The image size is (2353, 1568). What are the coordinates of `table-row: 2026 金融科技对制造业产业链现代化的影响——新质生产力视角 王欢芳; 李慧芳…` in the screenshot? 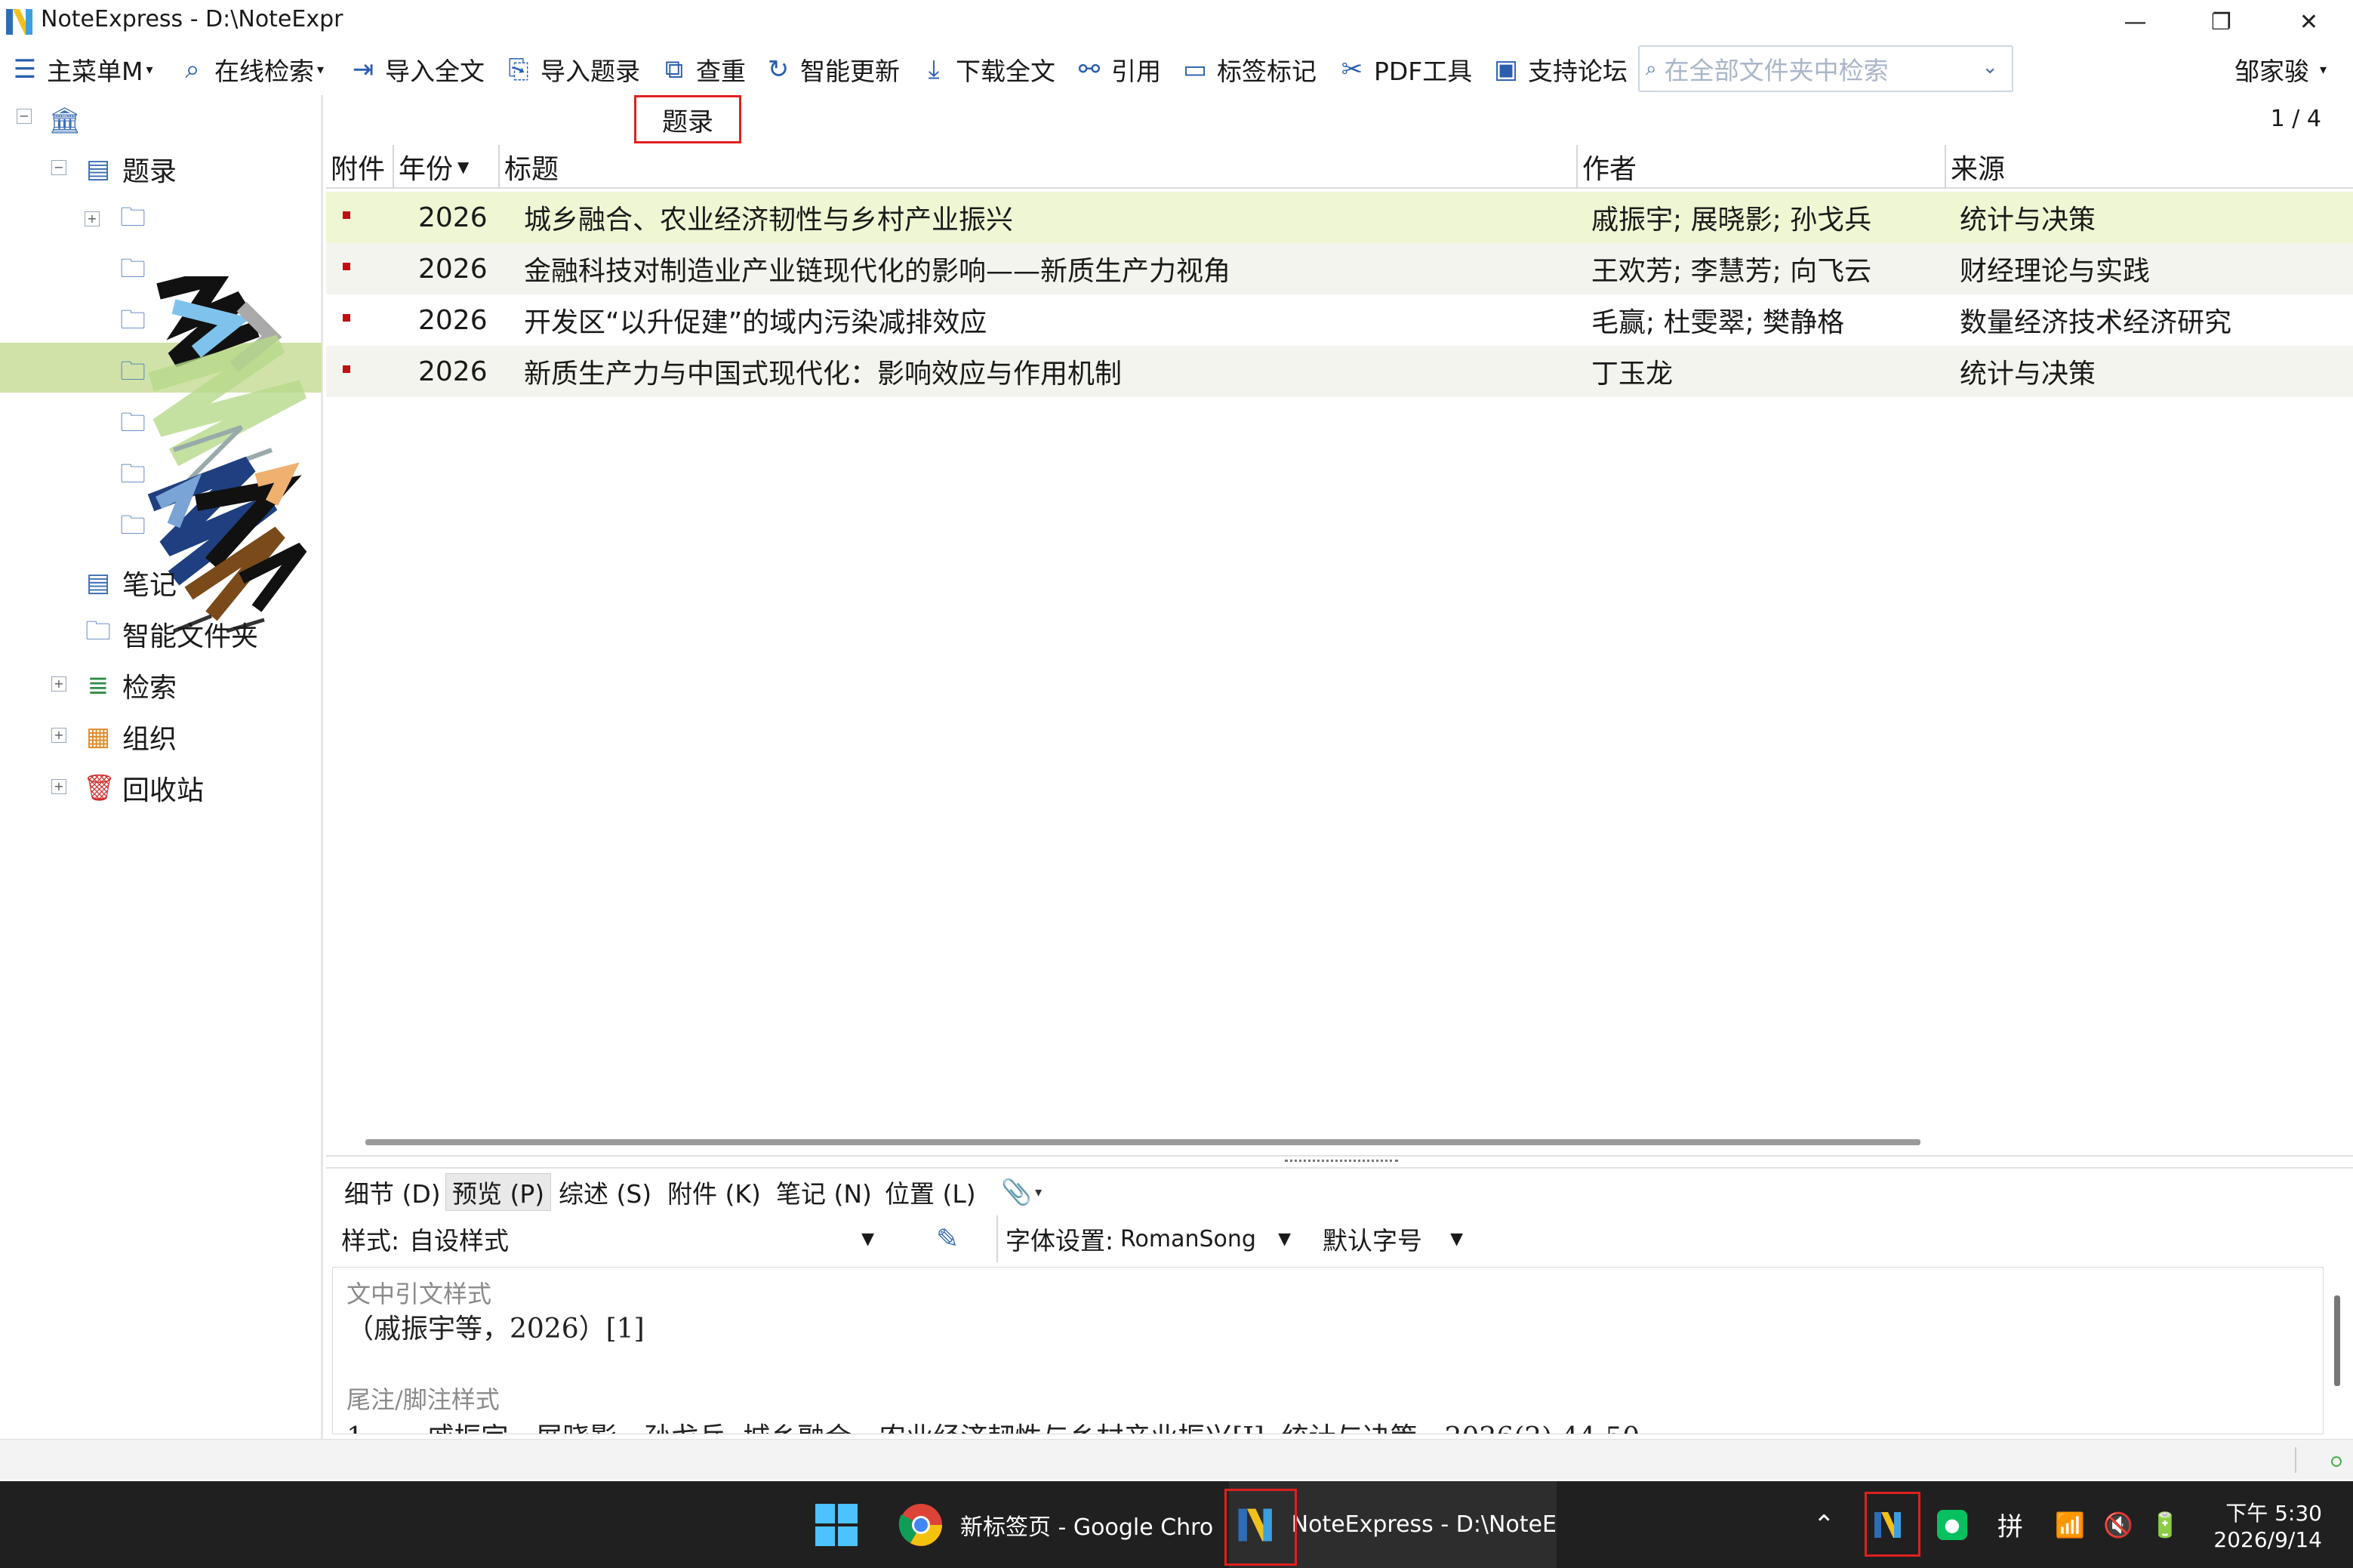 It's located at (1339, 268).